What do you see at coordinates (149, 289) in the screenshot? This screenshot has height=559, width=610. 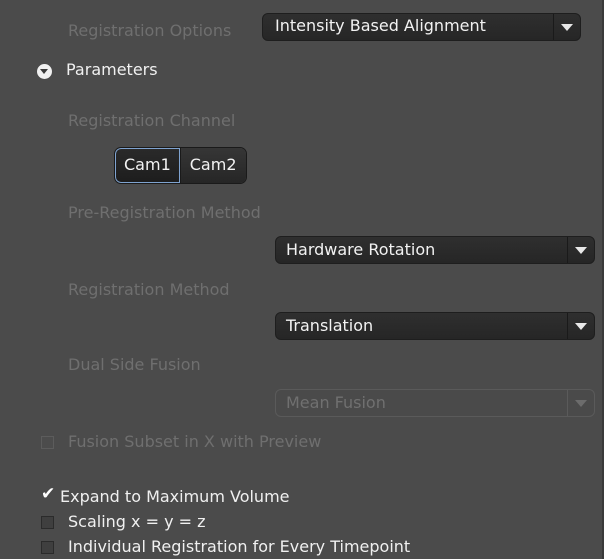 I see `registration-method-label: Registration Method` at bounding box center [149, 289].